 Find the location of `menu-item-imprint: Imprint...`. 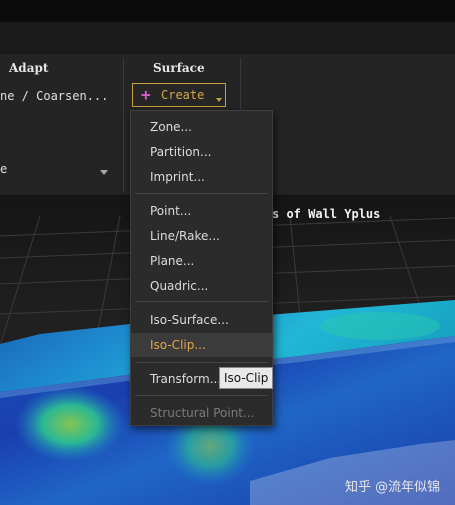

menu-item-imprint: Imprint... is located at coordinates (201, 177).